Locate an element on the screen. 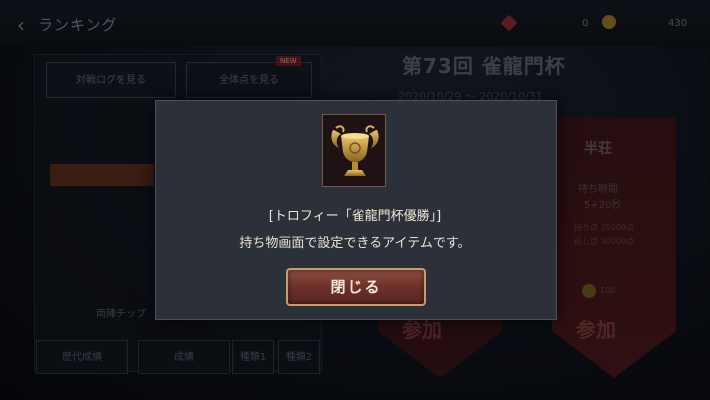 The image size is (710, 400). close-button: 閉じる is located at coordinates (356, 287).